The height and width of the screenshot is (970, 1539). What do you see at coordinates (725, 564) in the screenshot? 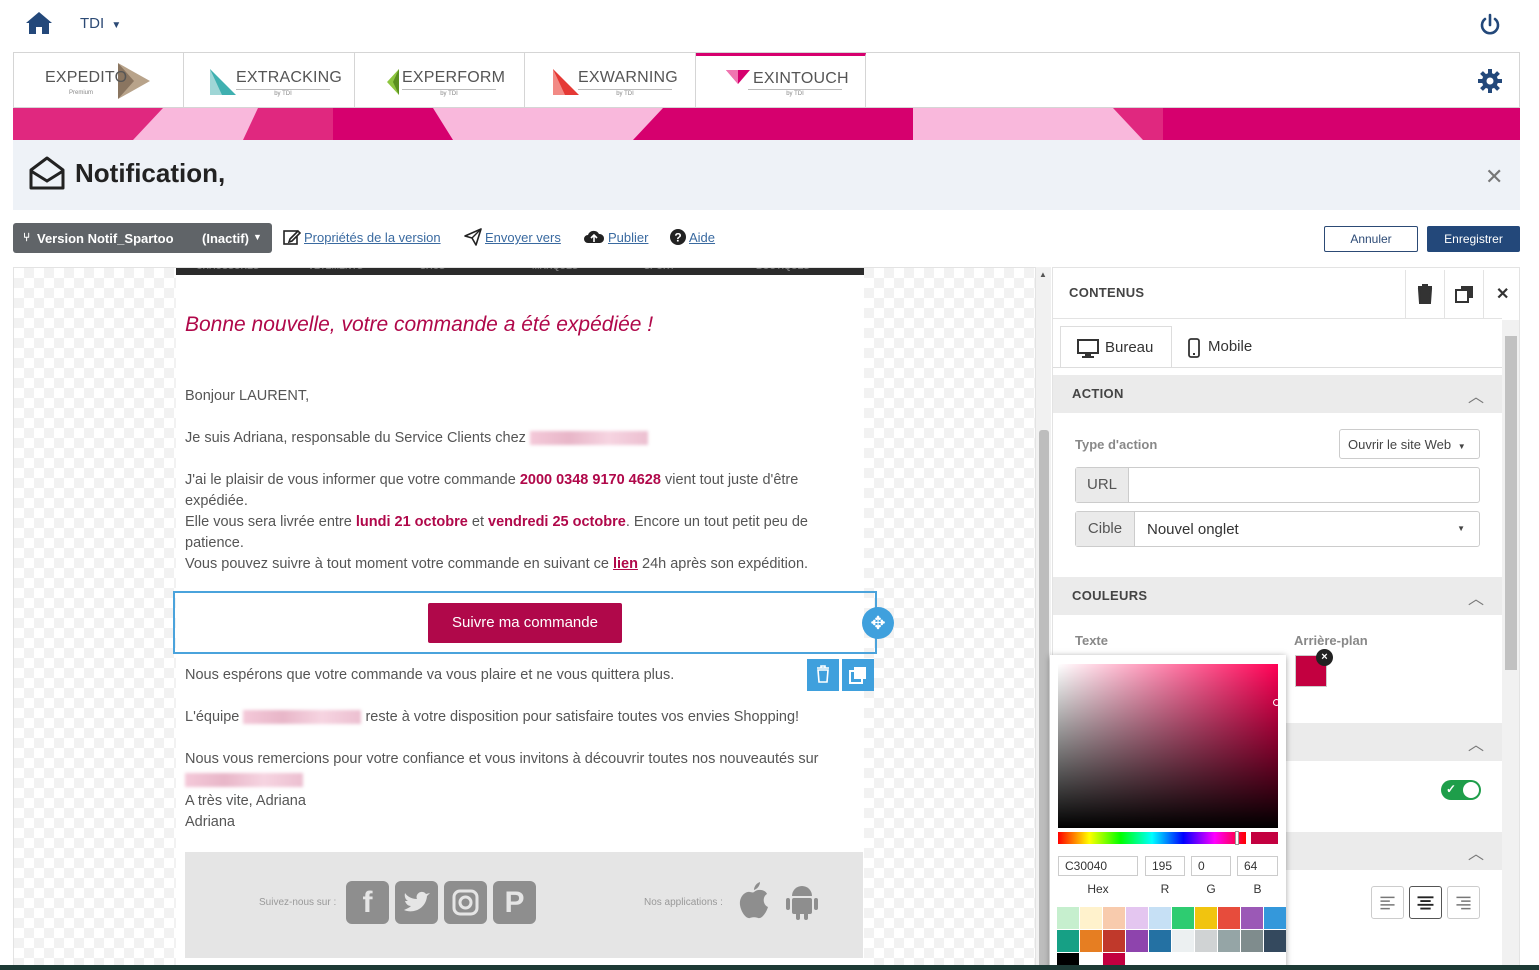
I see `tracking-text-b: 24h après son expédition.` at bounding box center [725, 564].